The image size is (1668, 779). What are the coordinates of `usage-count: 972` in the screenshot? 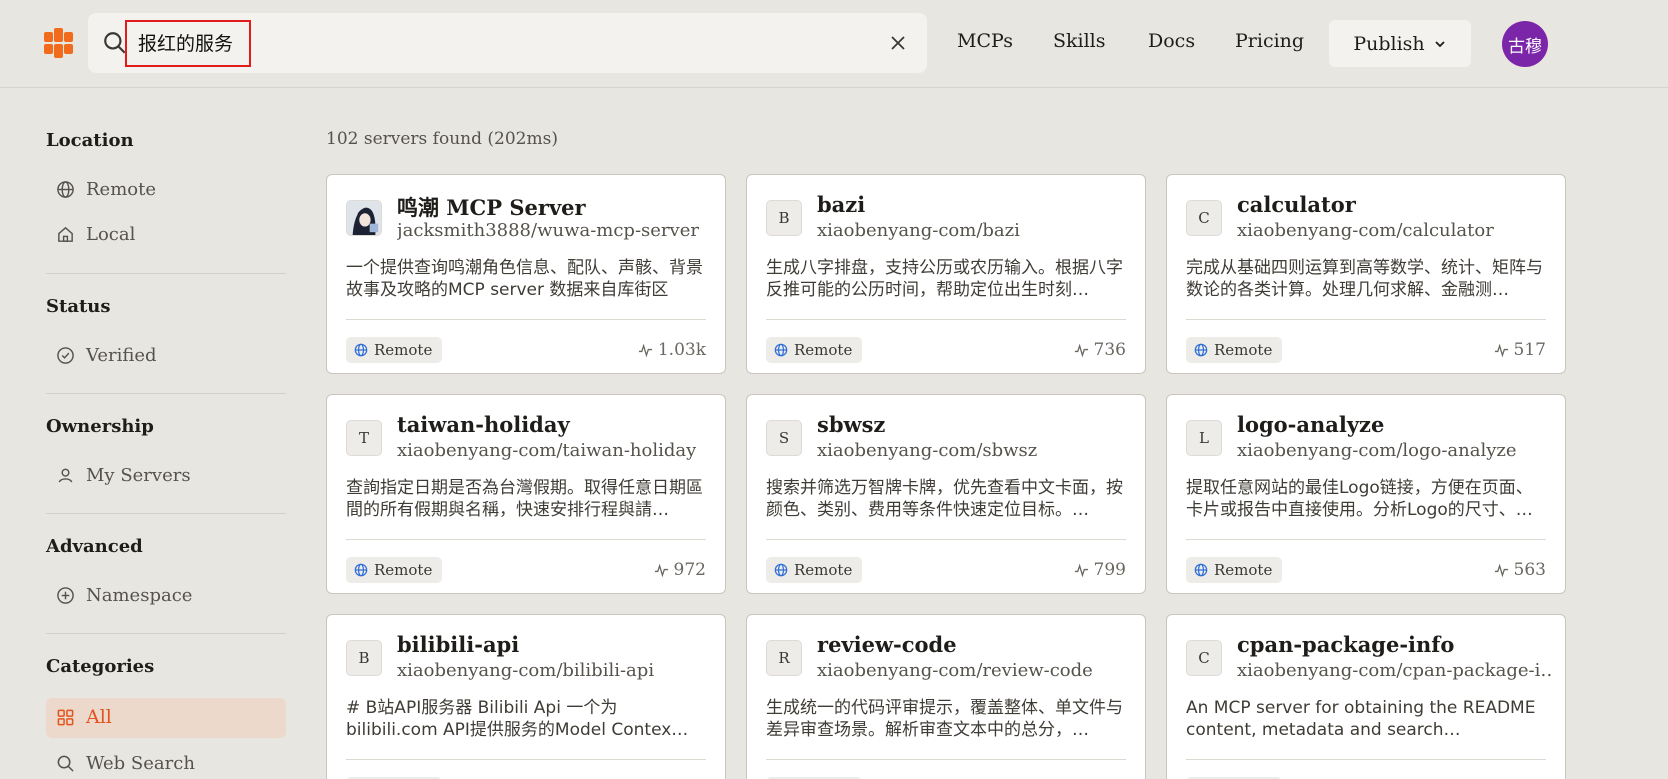 It's located at (689, 570).